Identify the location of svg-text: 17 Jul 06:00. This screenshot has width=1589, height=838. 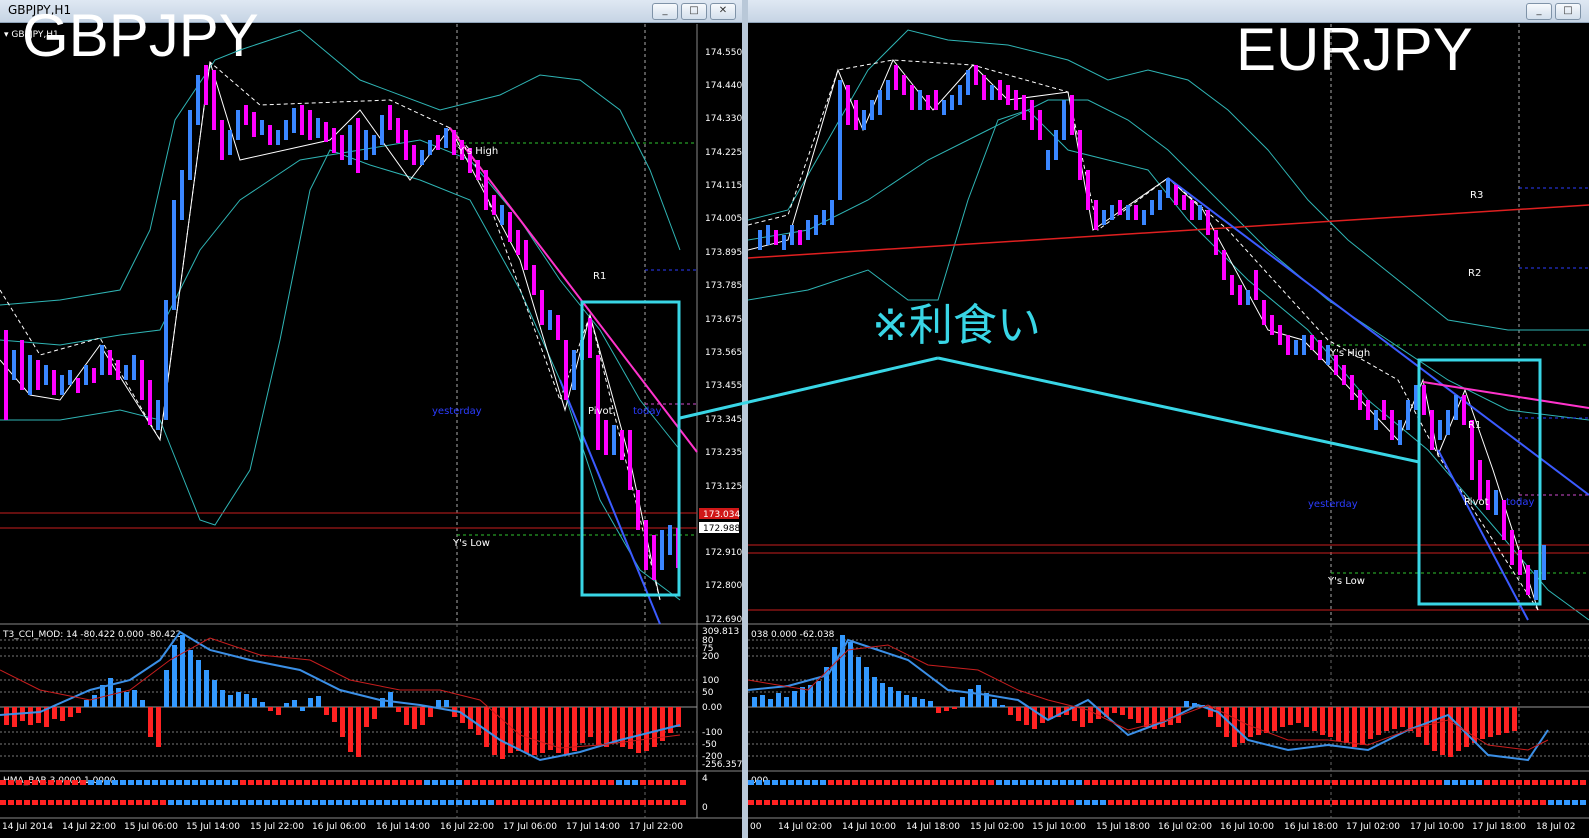
(530, 827).